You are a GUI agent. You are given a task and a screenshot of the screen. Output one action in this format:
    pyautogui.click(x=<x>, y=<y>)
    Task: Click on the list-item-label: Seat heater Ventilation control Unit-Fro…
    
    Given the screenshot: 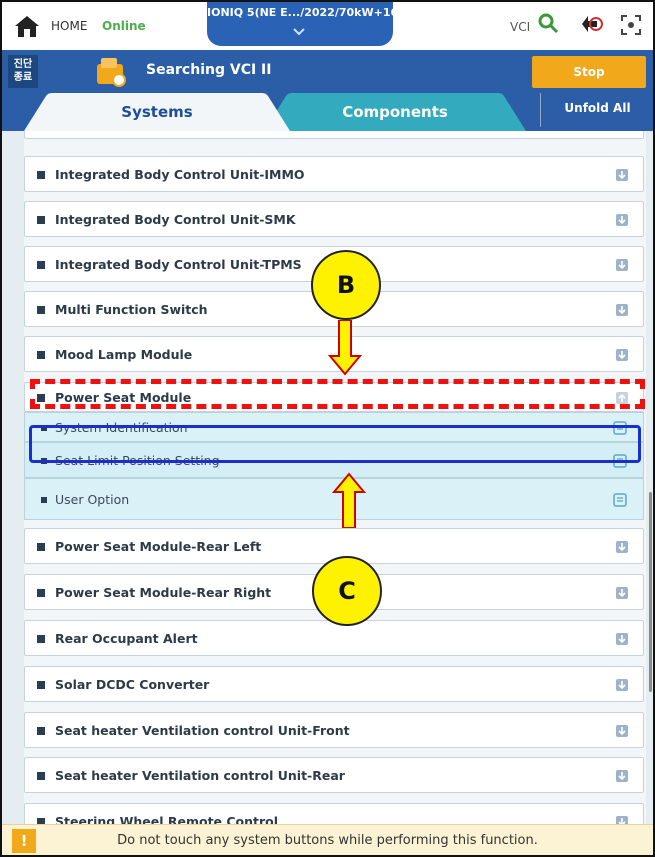 What is the action you would take?
    pyautogui.click(x=202, y=730)
    